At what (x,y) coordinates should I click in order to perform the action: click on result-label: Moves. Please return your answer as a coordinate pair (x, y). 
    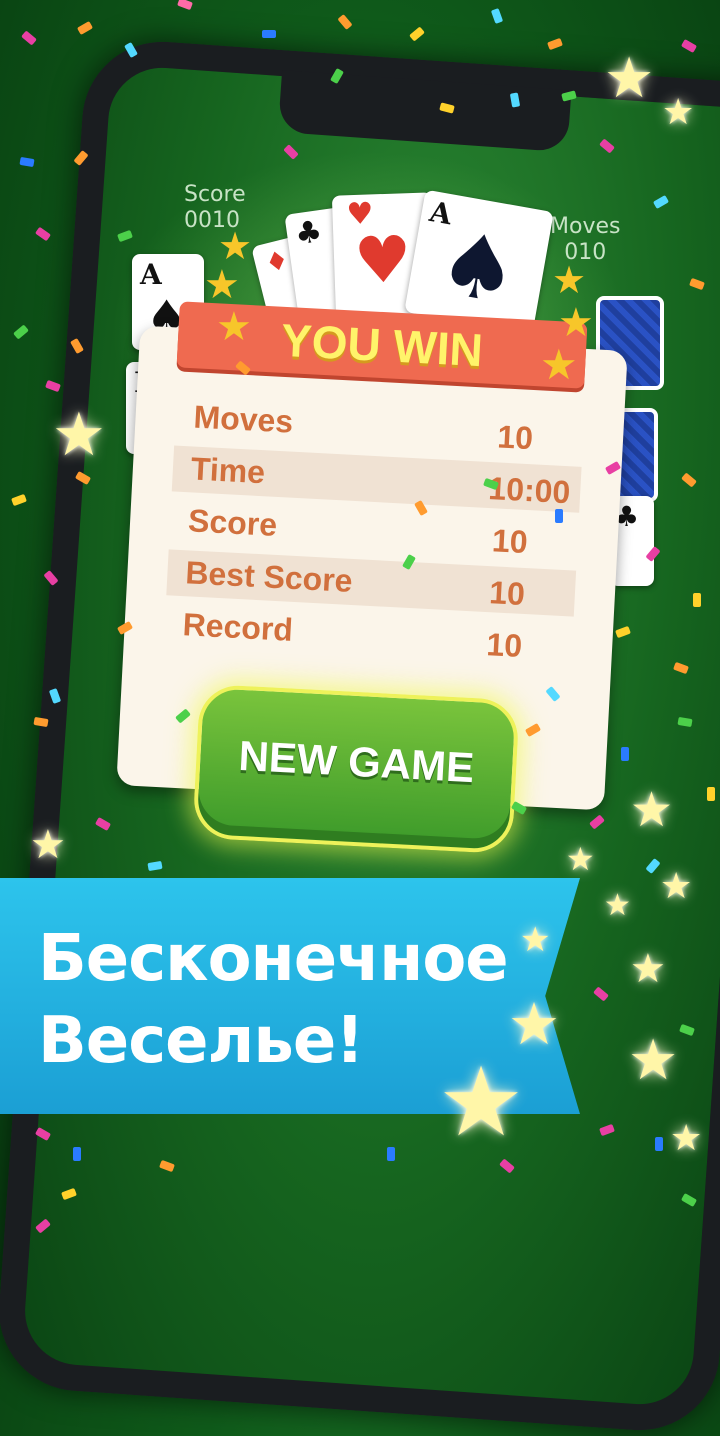
    Looking at the image, I should click on (243, 419).